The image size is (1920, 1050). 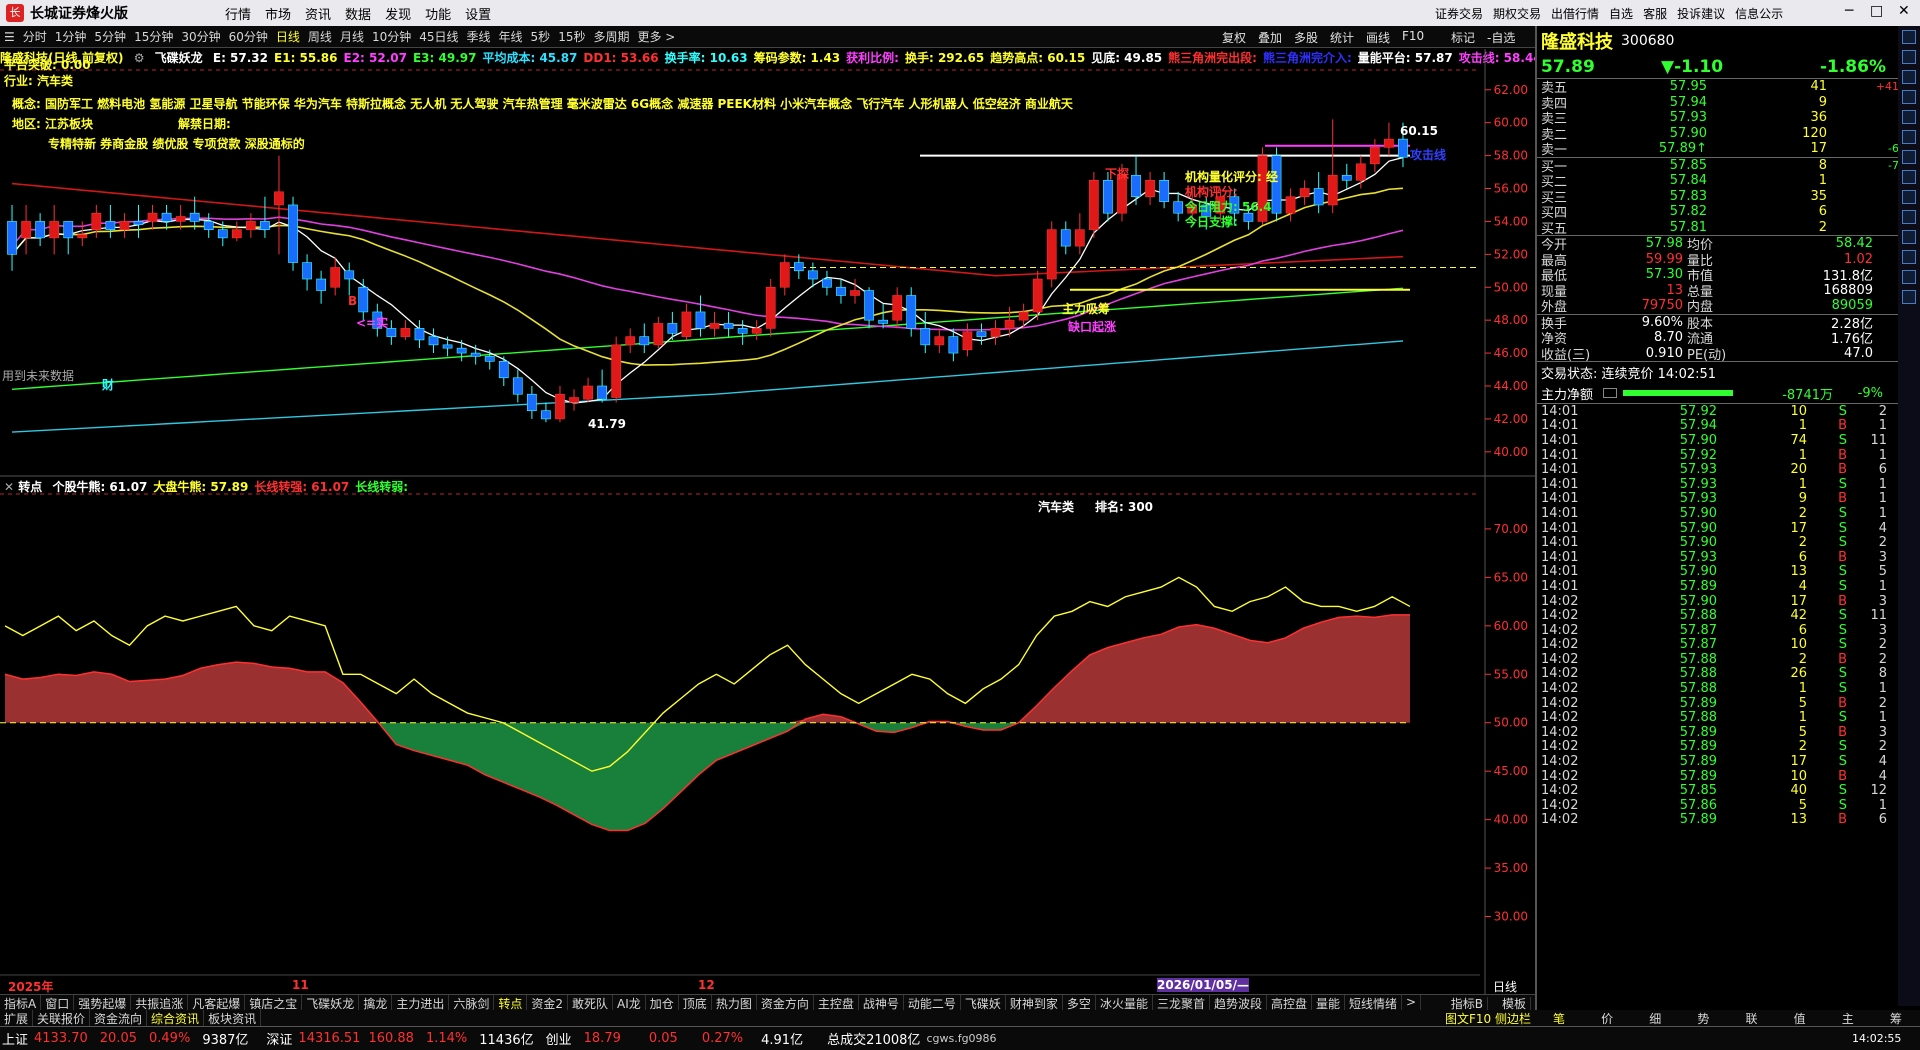 I want to click on sub-indicator-name: 转点, so click(x=30, y=487).